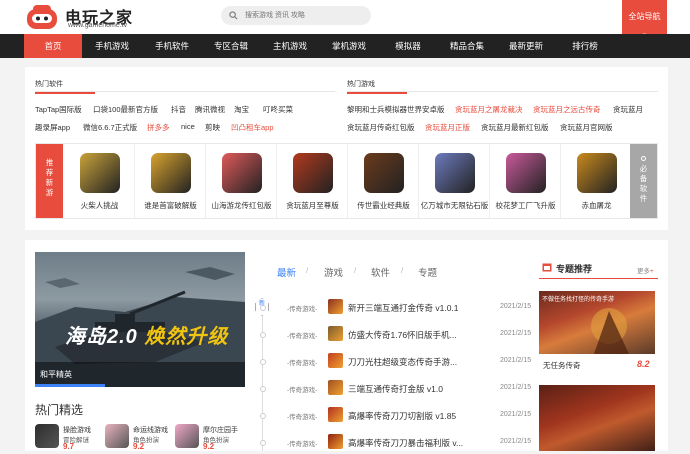  What do you see at coordinates (58, 109) in the screenshot?
I see `hot-software-link: TapTap国际版` at bounding box center [58, 109].